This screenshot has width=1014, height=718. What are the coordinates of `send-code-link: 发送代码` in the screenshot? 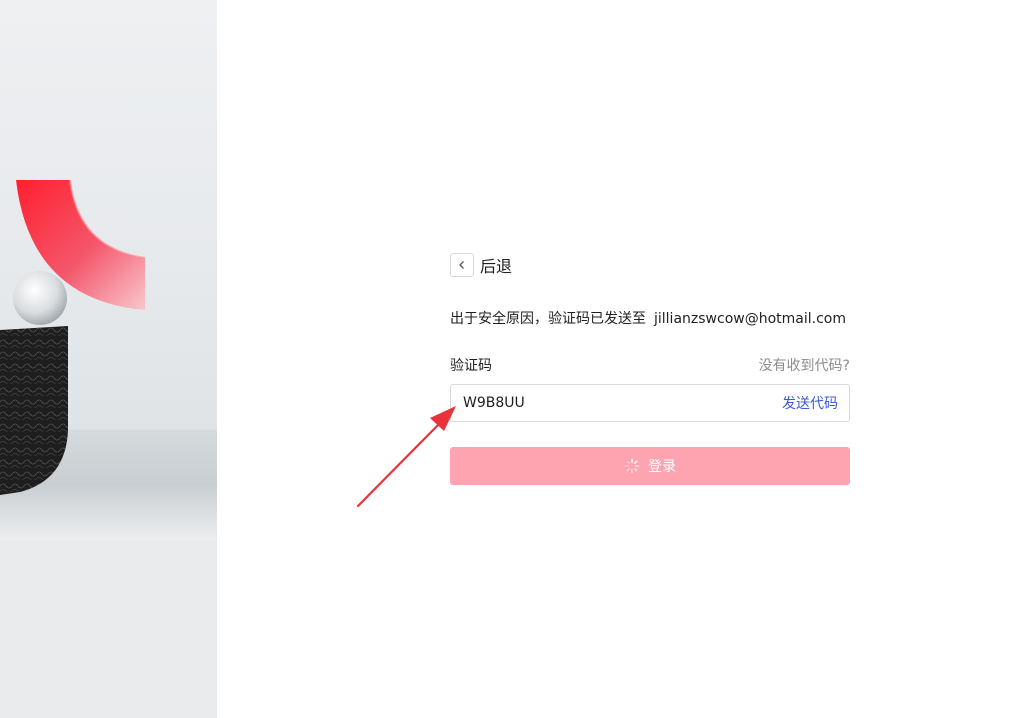 It's located at (810, 403).